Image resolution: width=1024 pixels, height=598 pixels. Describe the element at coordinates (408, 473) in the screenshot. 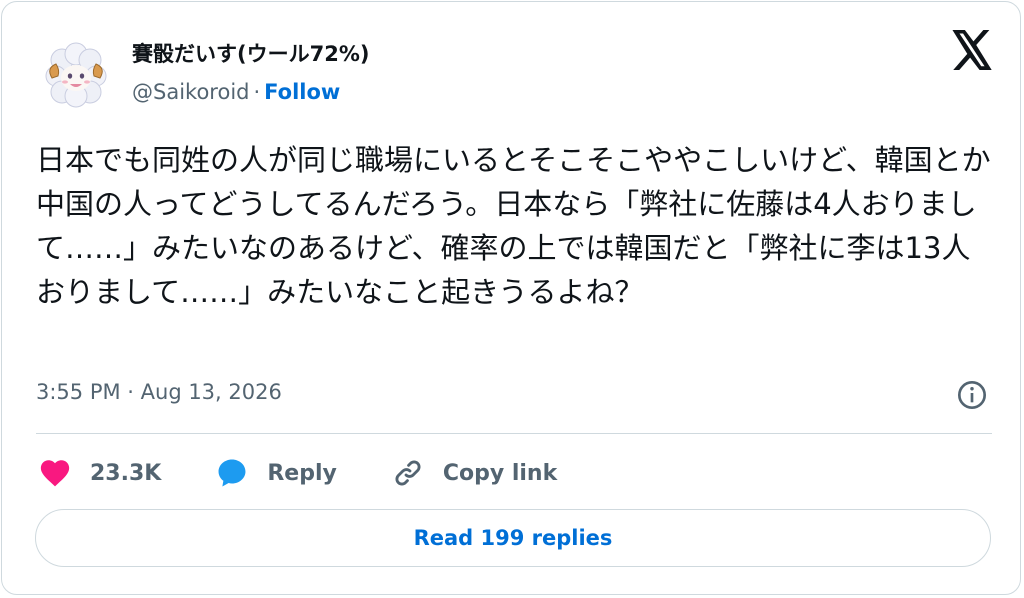

I see `link-chain-icon` at that location.